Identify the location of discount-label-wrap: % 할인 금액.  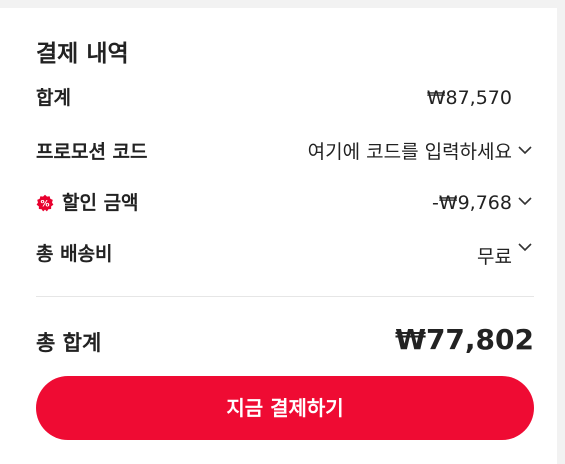
(87, 203).